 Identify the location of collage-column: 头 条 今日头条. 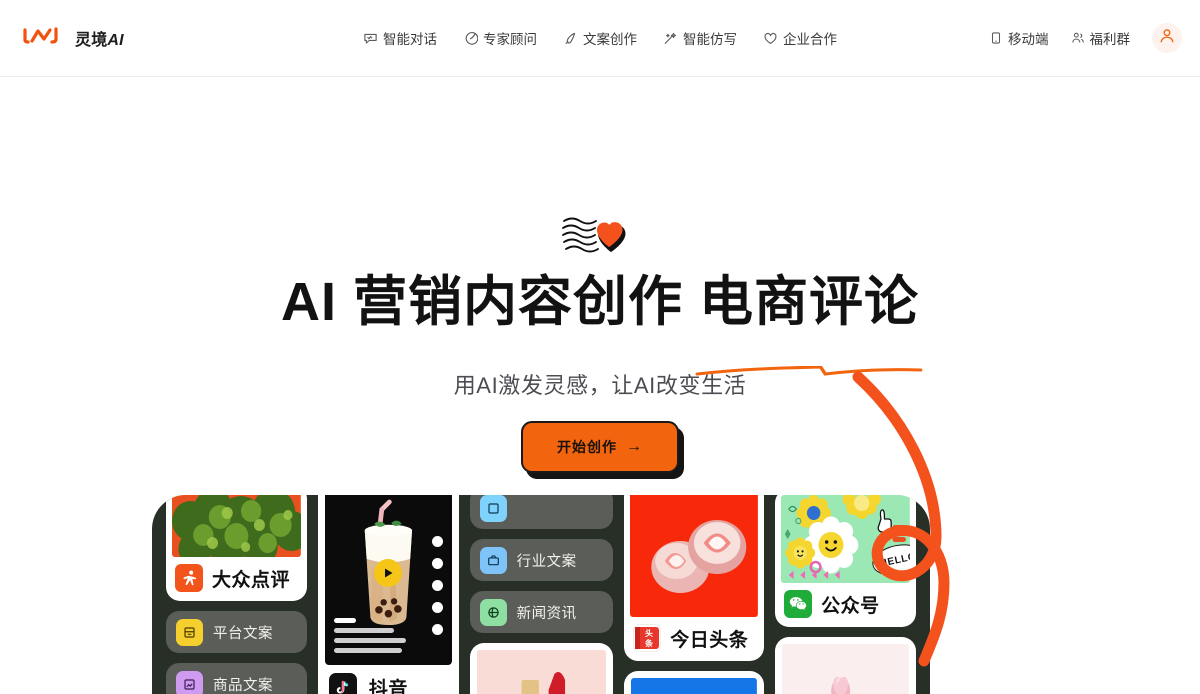
(694, 594).